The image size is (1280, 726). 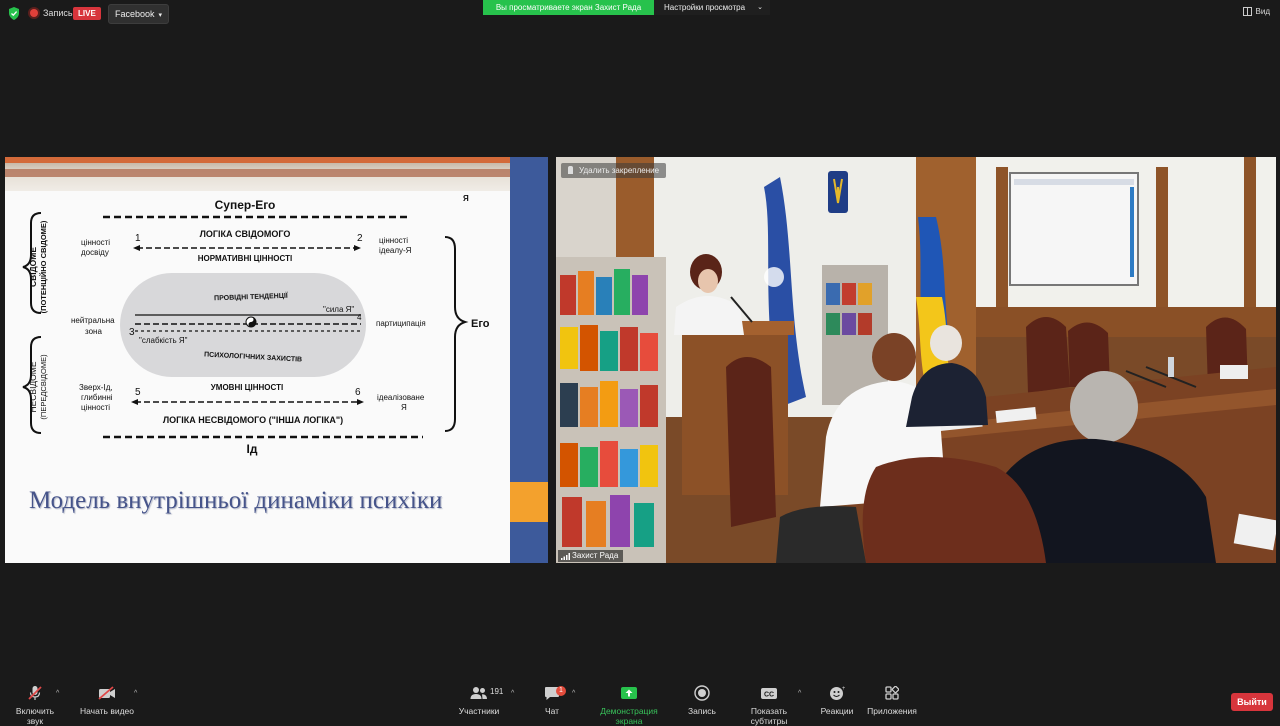 I want to click on record-dot-icon, so click(x=34, y=13).